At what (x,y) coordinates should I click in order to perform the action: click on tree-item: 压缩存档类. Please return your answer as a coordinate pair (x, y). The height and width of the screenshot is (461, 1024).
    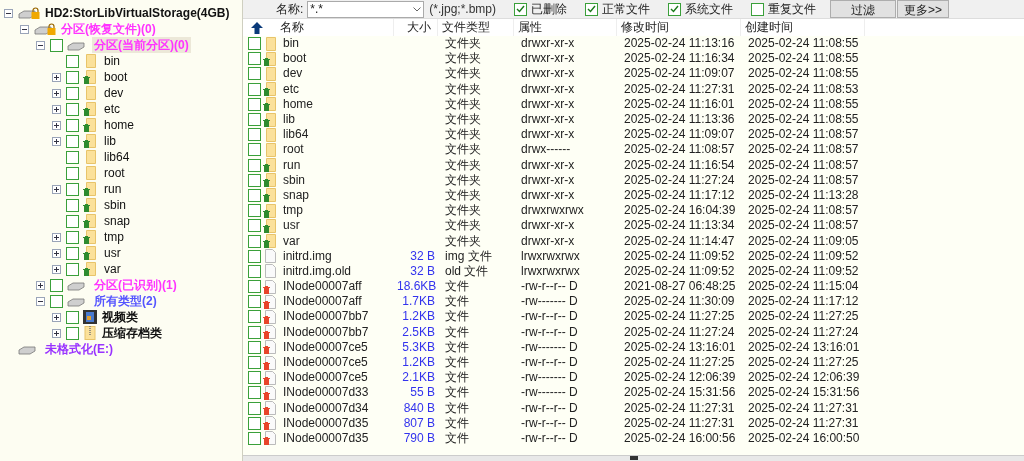
    Looking at the image, I should click on (132, 333).